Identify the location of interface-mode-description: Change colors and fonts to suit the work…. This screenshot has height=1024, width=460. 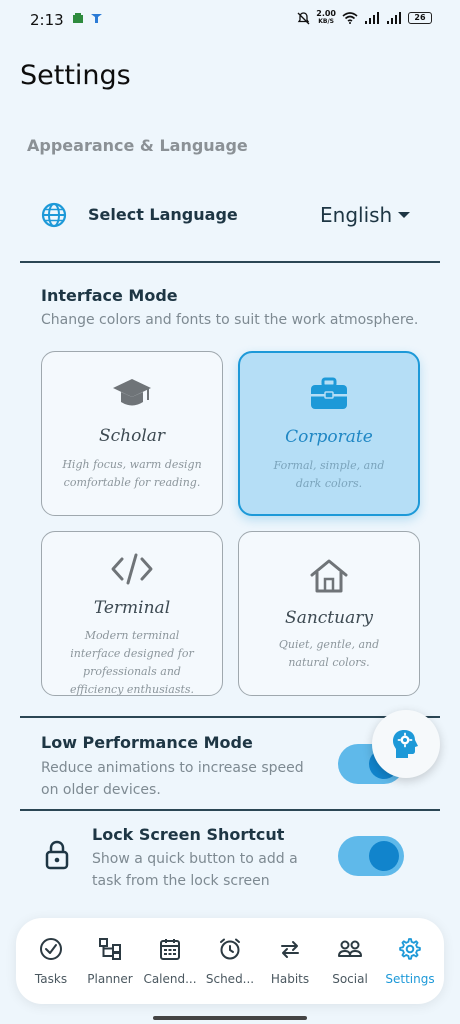
(230, 320).